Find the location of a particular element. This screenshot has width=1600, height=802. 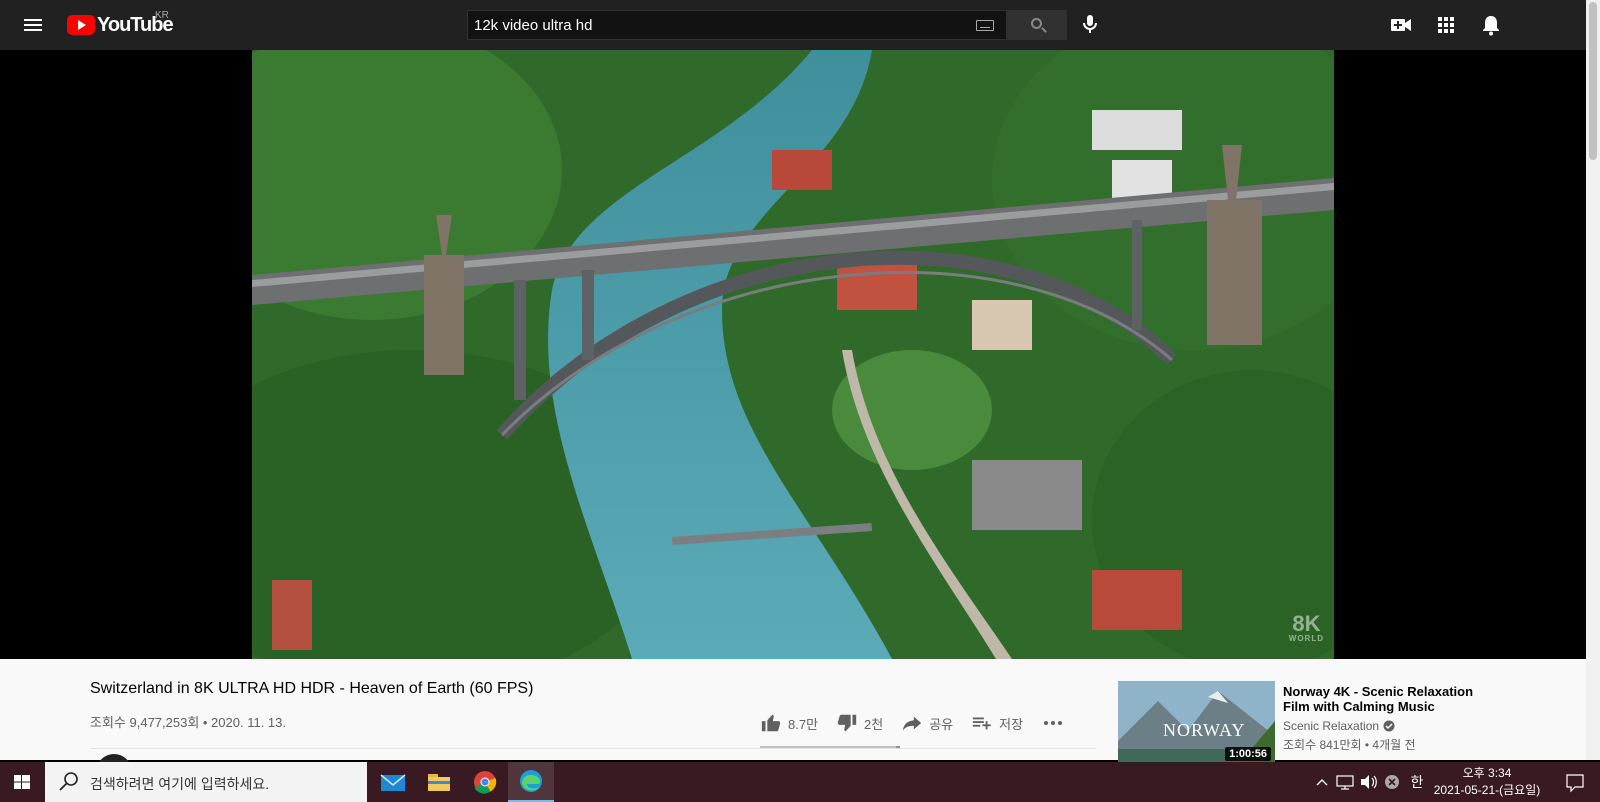

apps-button is located at coordinates (1446, 25).